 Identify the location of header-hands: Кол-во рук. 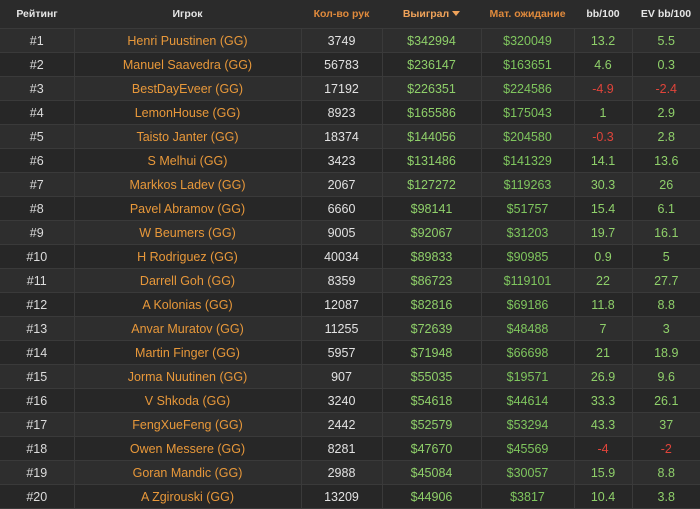
(341, 14).